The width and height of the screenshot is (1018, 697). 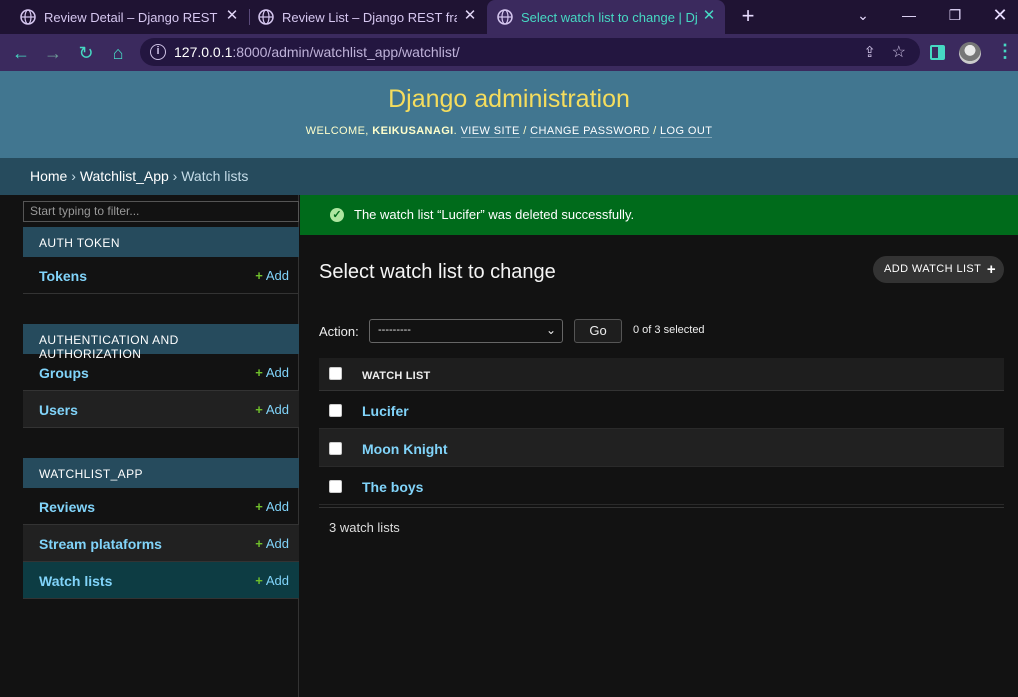 What do you see at coordinates (161, 473) in the screenshot?
I see `module-caption: Watchlist_App` at bounding box center [161, 473].